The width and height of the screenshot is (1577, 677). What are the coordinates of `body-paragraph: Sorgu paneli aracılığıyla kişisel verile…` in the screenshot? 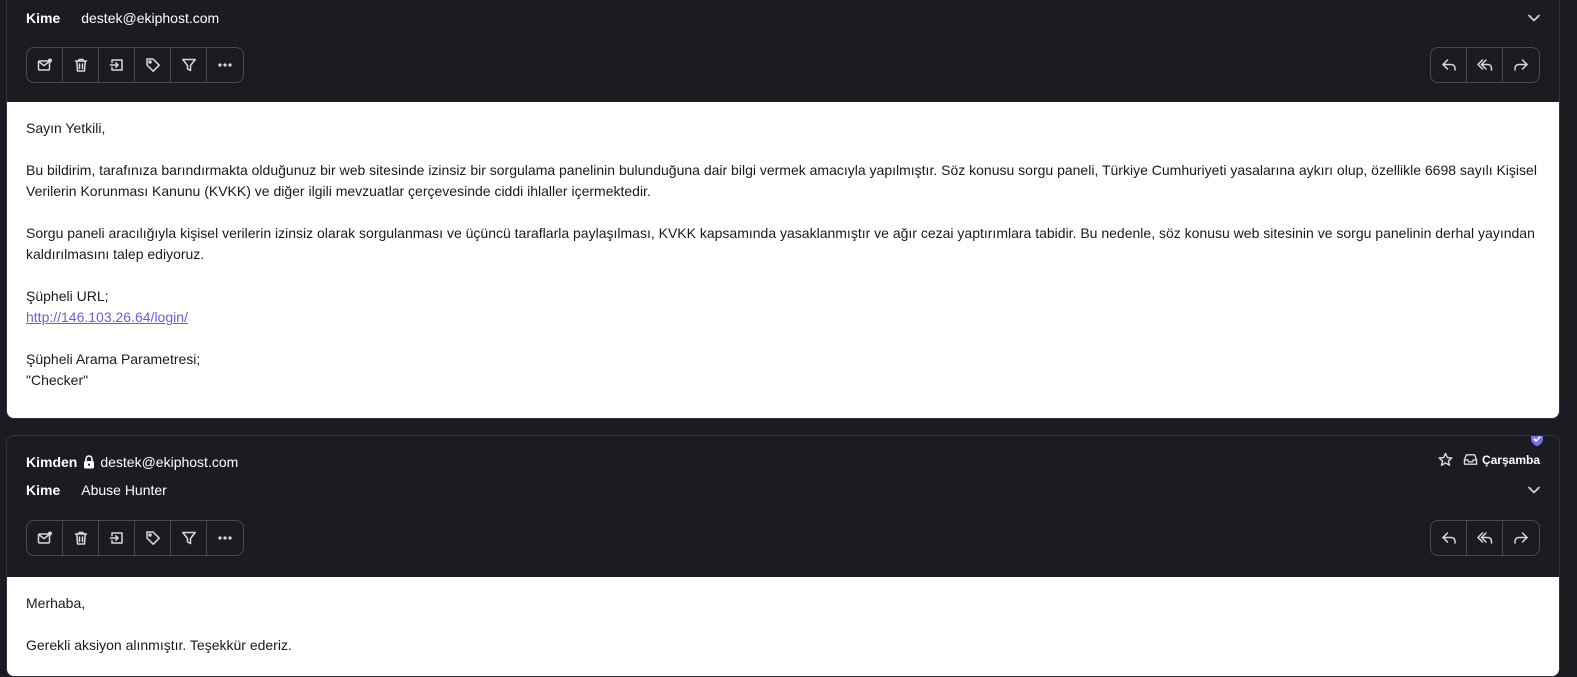 It's located at (780, 243).